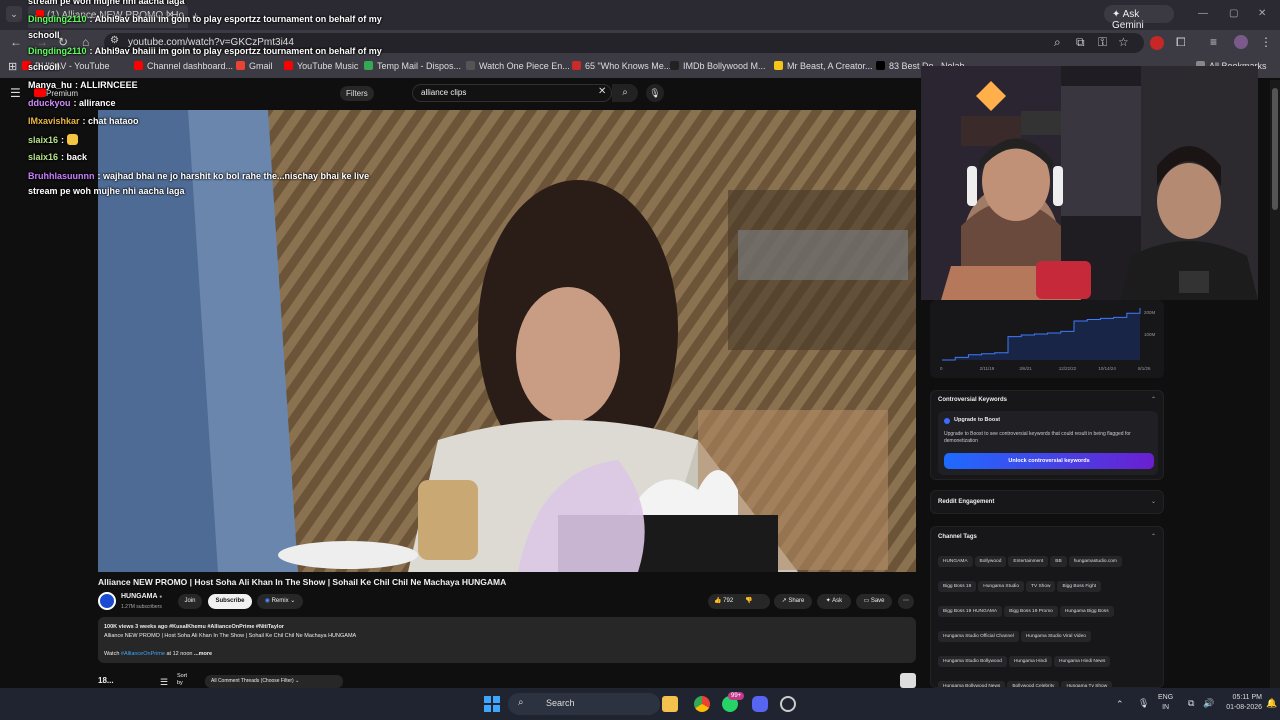 The height and width of the screenshot is (720, 1280). I want to click on bookmark-favicon-icon, so click(240, 65).